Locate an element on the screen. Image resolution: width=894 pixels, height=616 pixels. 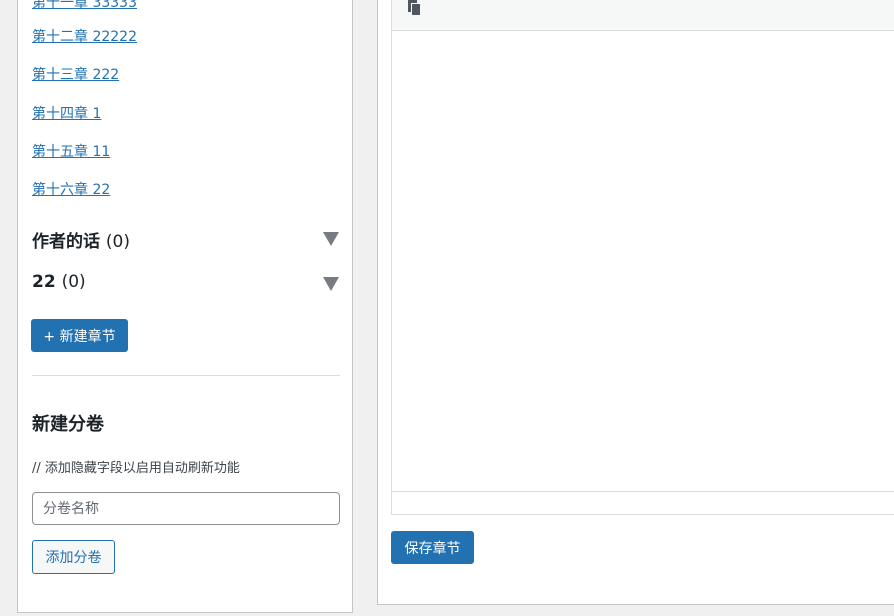
save-chapter-button: 保存章节 is located at coordinates (432, 547).